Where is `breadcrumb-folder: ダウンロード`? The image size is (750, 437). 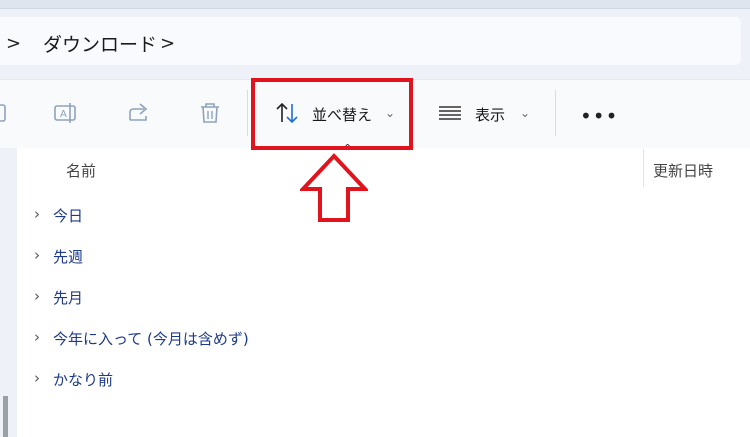
breadcrumb-folder: ダウンロード is located at coordinates (100, 43).